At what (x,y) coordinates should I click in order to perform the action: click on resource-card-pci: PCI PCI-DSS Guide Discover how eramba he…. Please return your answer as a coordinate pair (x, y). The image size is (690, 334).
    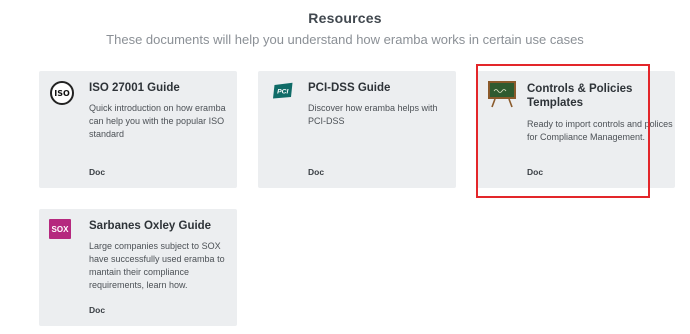
    Looking at the image, I should click on (357, 129).